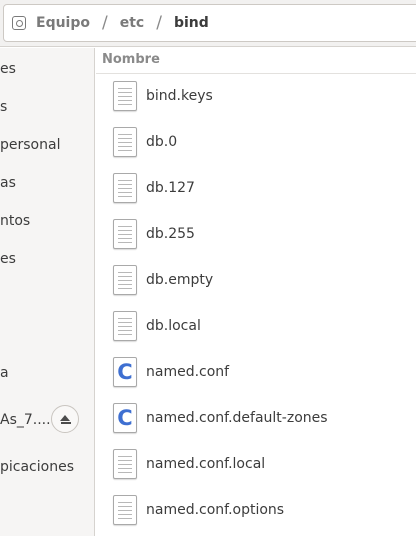 This screenshot has width=416, height=536. I want to click on file-row: db.0, so click(256, 142).